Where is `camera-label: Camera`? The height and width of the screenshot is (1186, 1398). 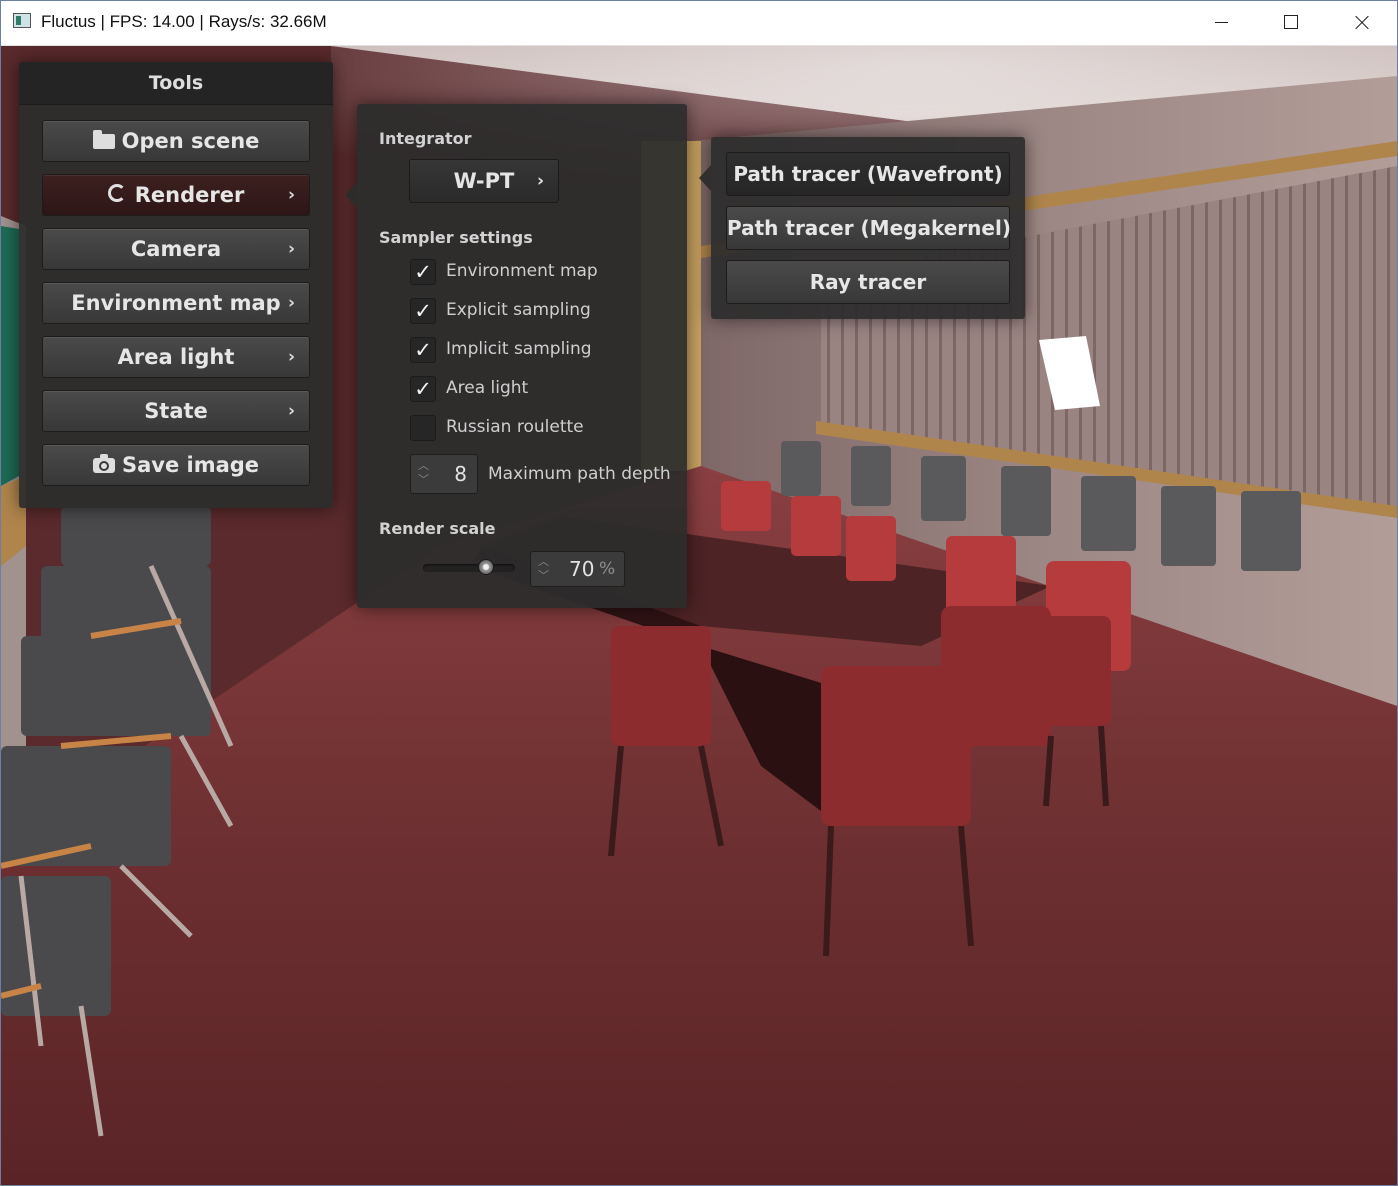 camera-label: Camera is located at coordinates (176, 249).